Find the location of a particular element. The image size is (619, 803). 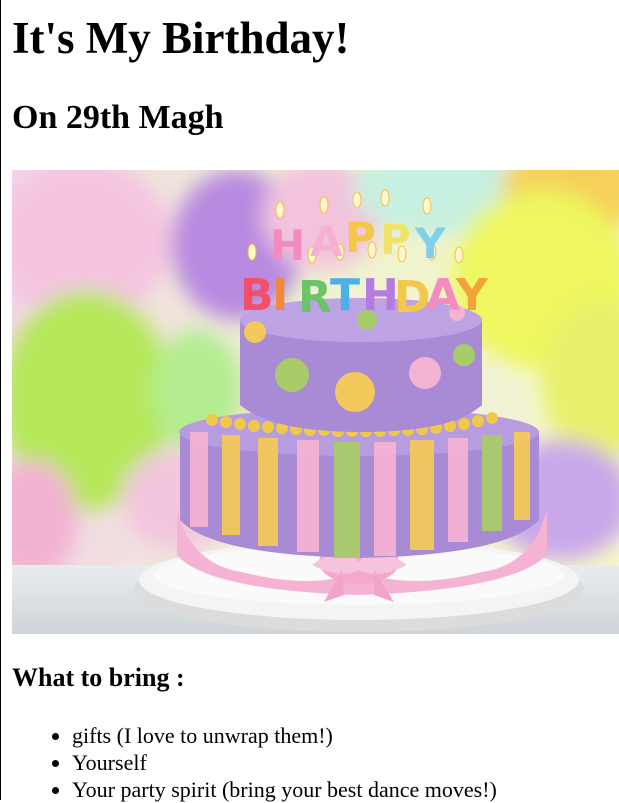

candle-letter: B is located at coordinates (257, 295).